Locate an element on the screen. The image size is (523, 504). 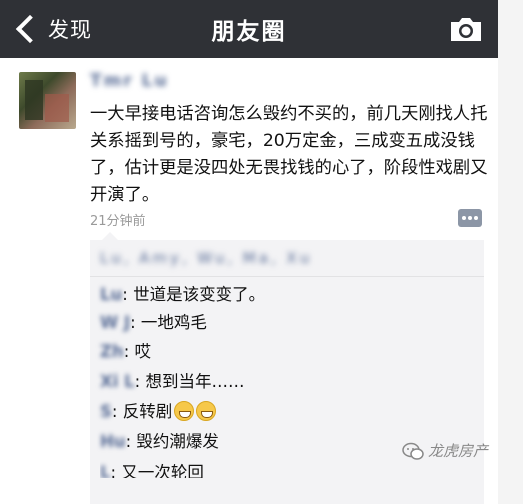
comment-item: W J: 一地鸡毛 is located at coordinates (153, 323).